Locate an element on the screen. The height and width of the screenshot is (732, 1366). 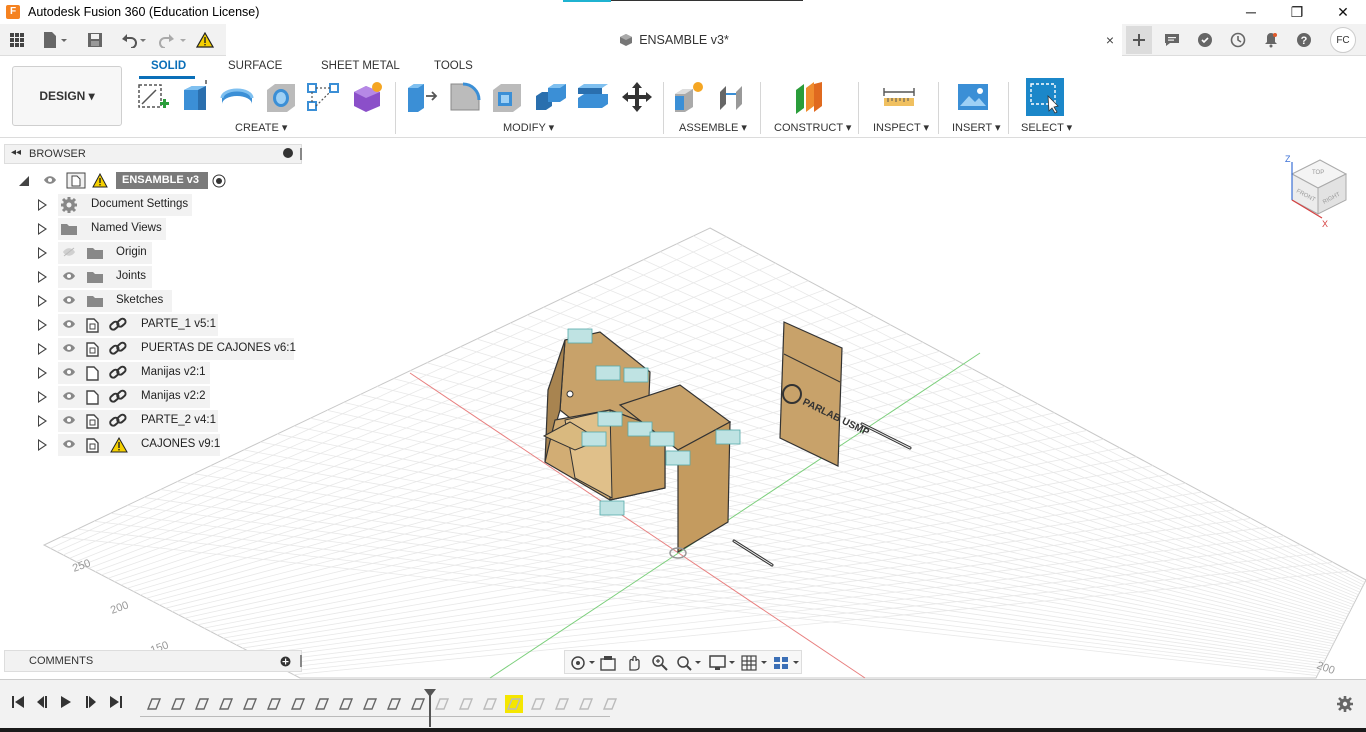
display-settings-icon is located at coordinates (723, 663).